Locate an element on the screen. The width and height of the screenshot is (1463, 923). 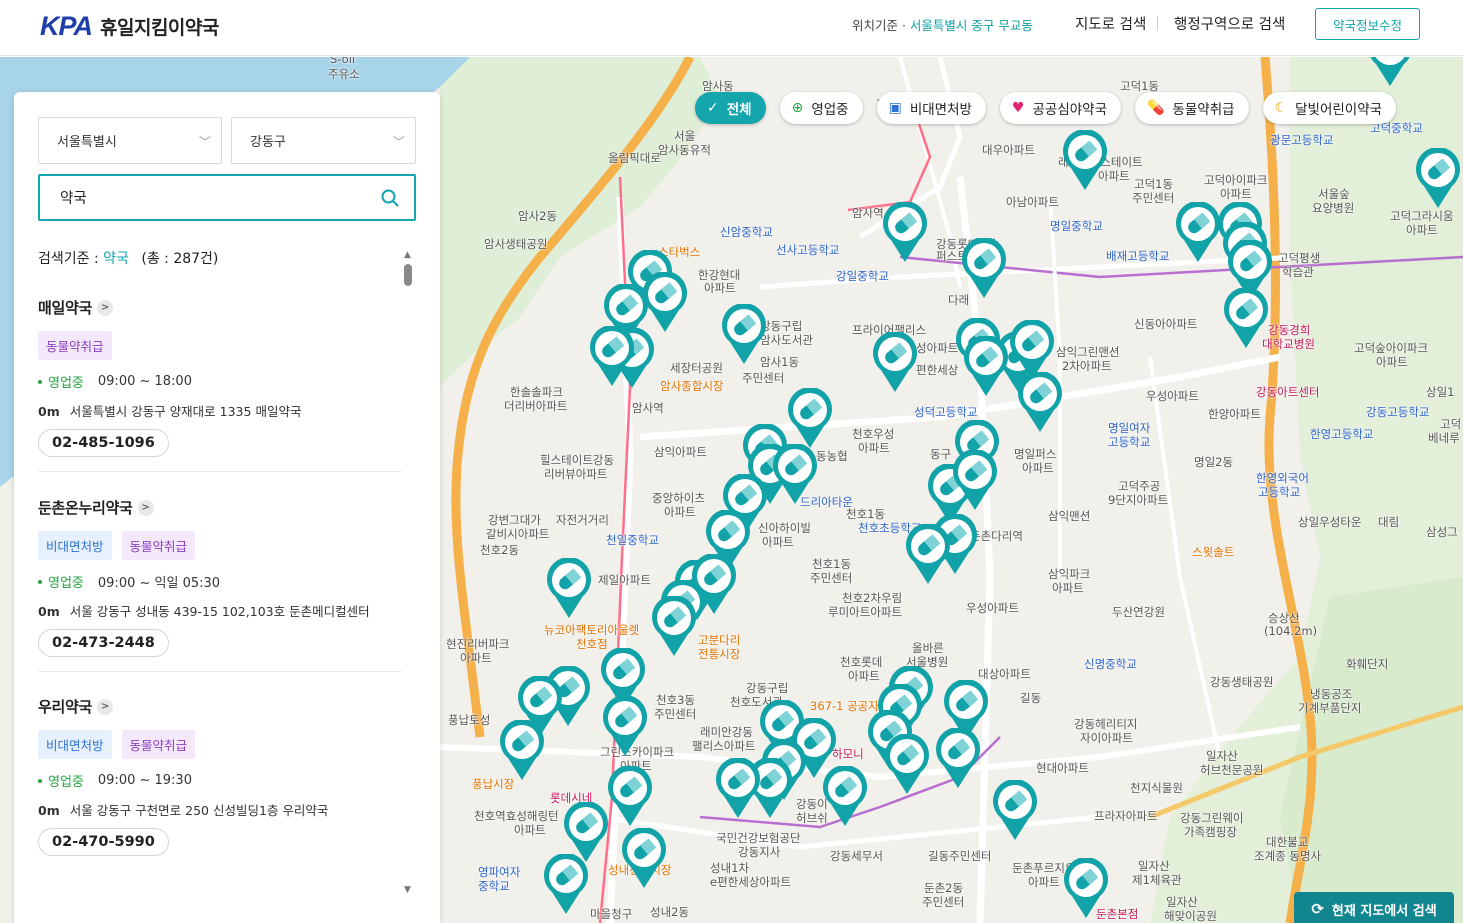
filter-chip: 💊 동물약취급 is located at coordinates (1192, 108).